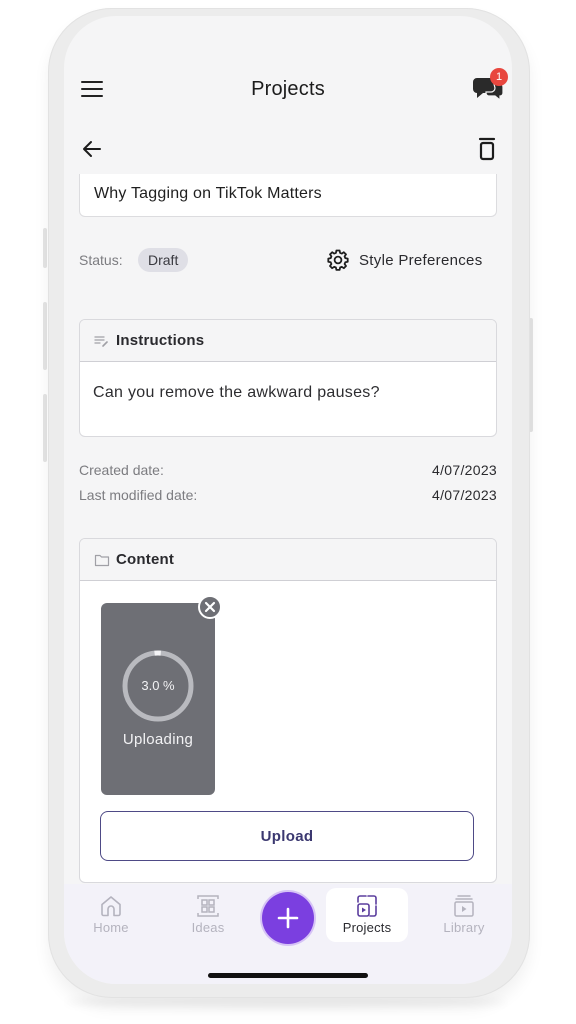 The height and width of the screenshot is (1024, 576). I want to click on close-icon, so click(210, 607).